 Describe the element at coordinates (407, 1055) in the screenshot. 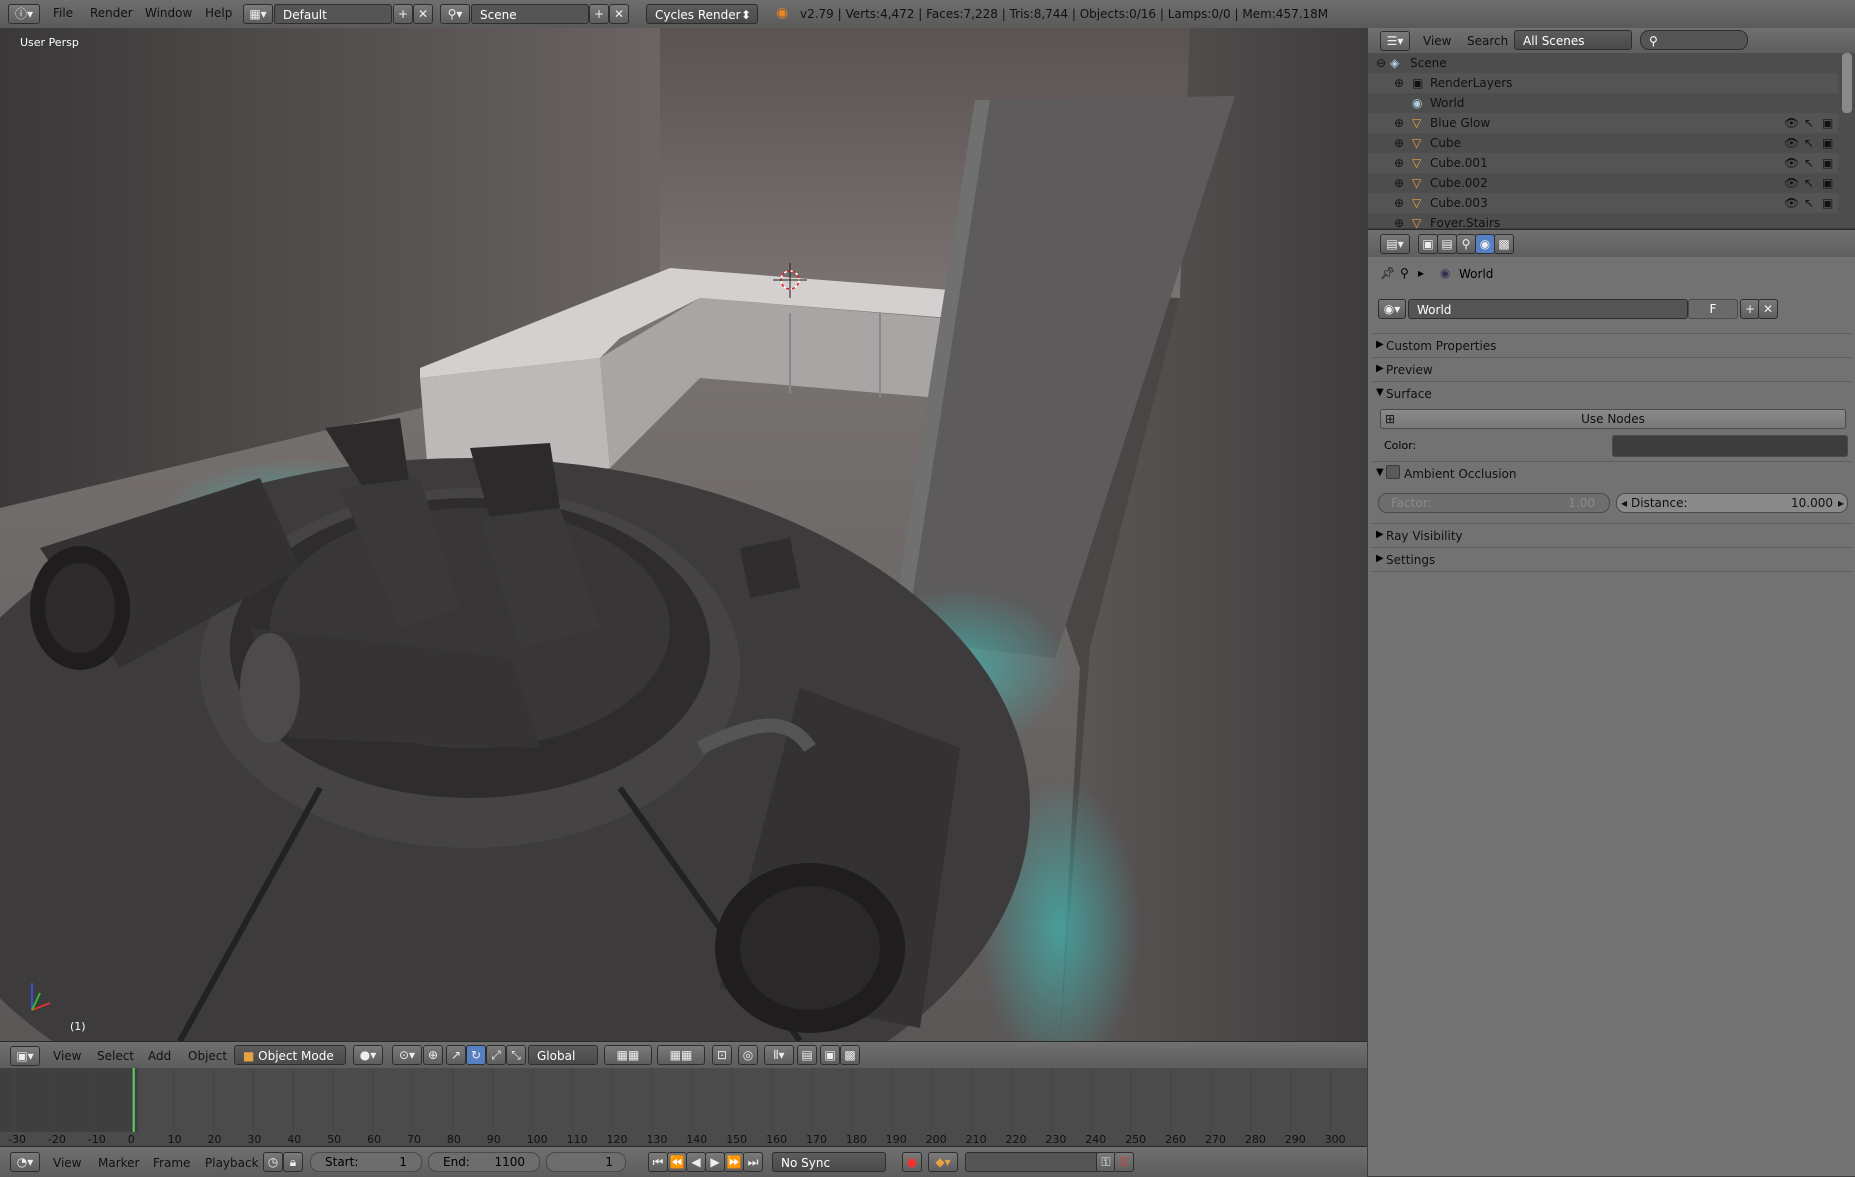

I see `pivot-point-icon: ⊙▾` at that location.